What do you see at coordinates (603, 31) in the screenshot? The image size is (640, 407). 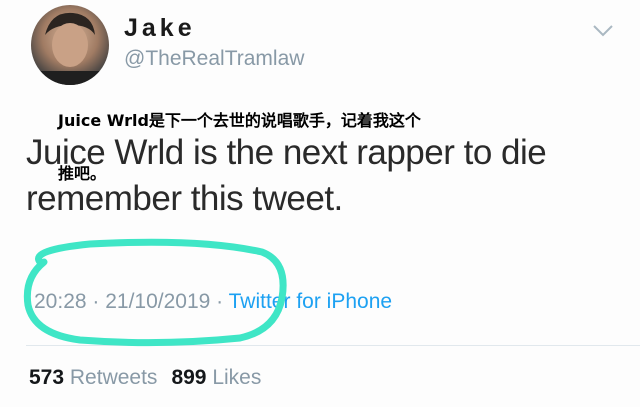 I see `chevron-down-icon` at bounding box center [603, 31].